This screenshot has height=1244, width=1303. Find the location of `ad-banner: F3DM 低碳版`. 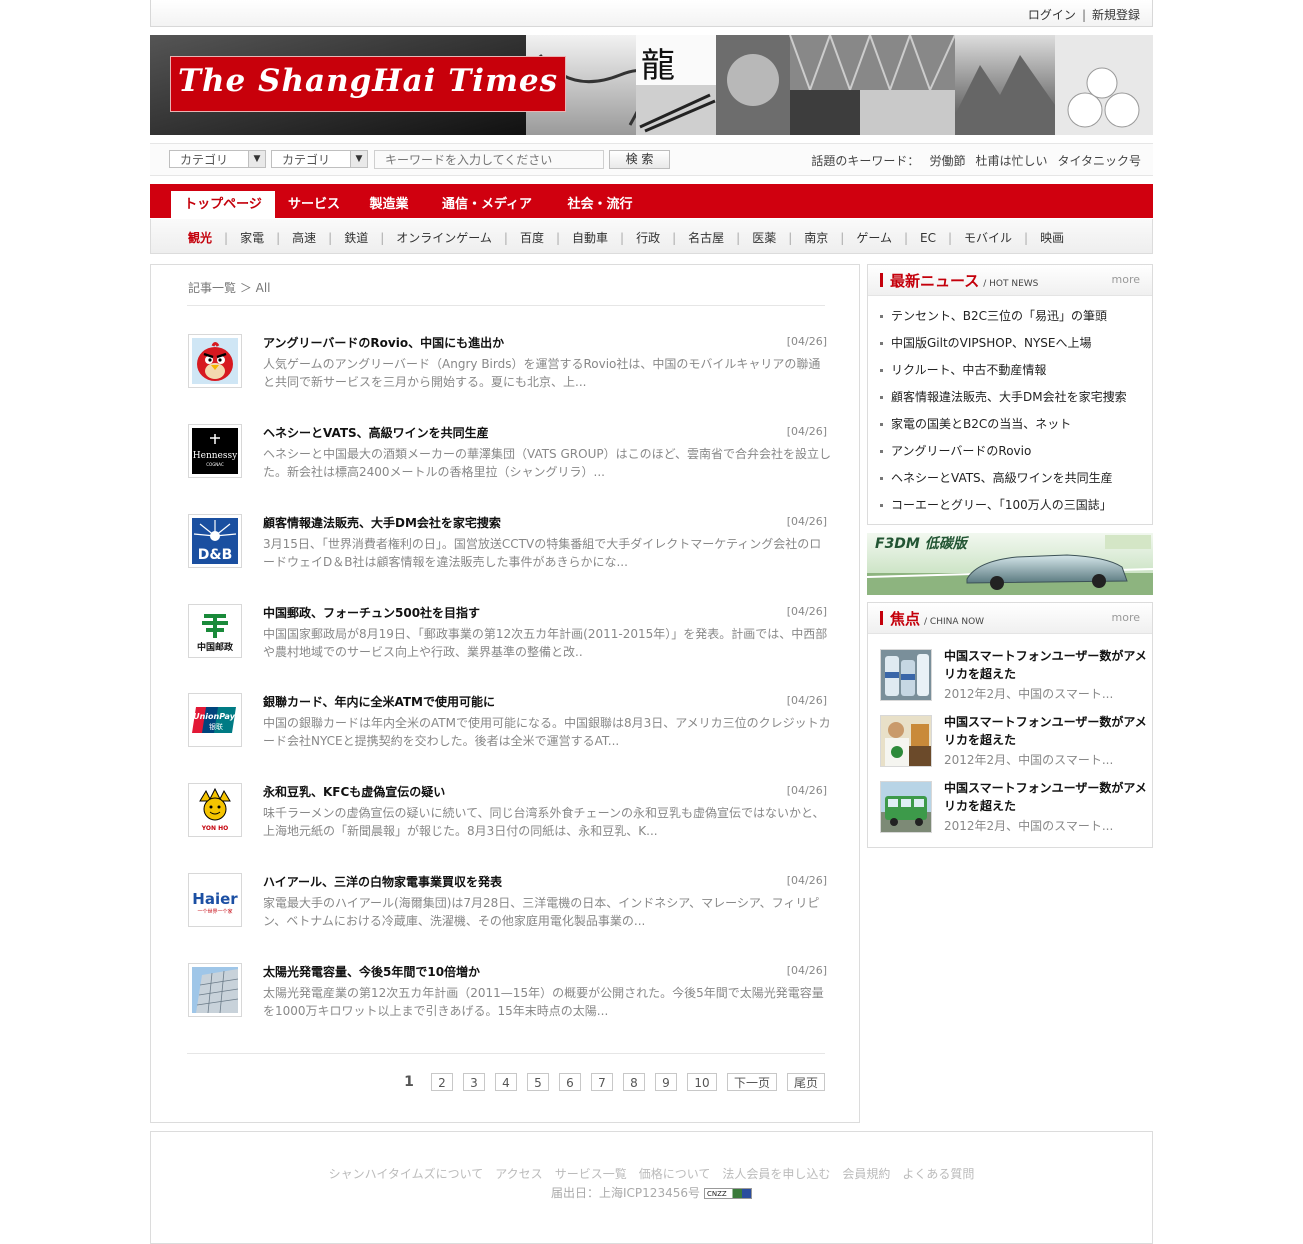

ad-banner: F3DM 低碳版 is located at coordinates (1010, 564).